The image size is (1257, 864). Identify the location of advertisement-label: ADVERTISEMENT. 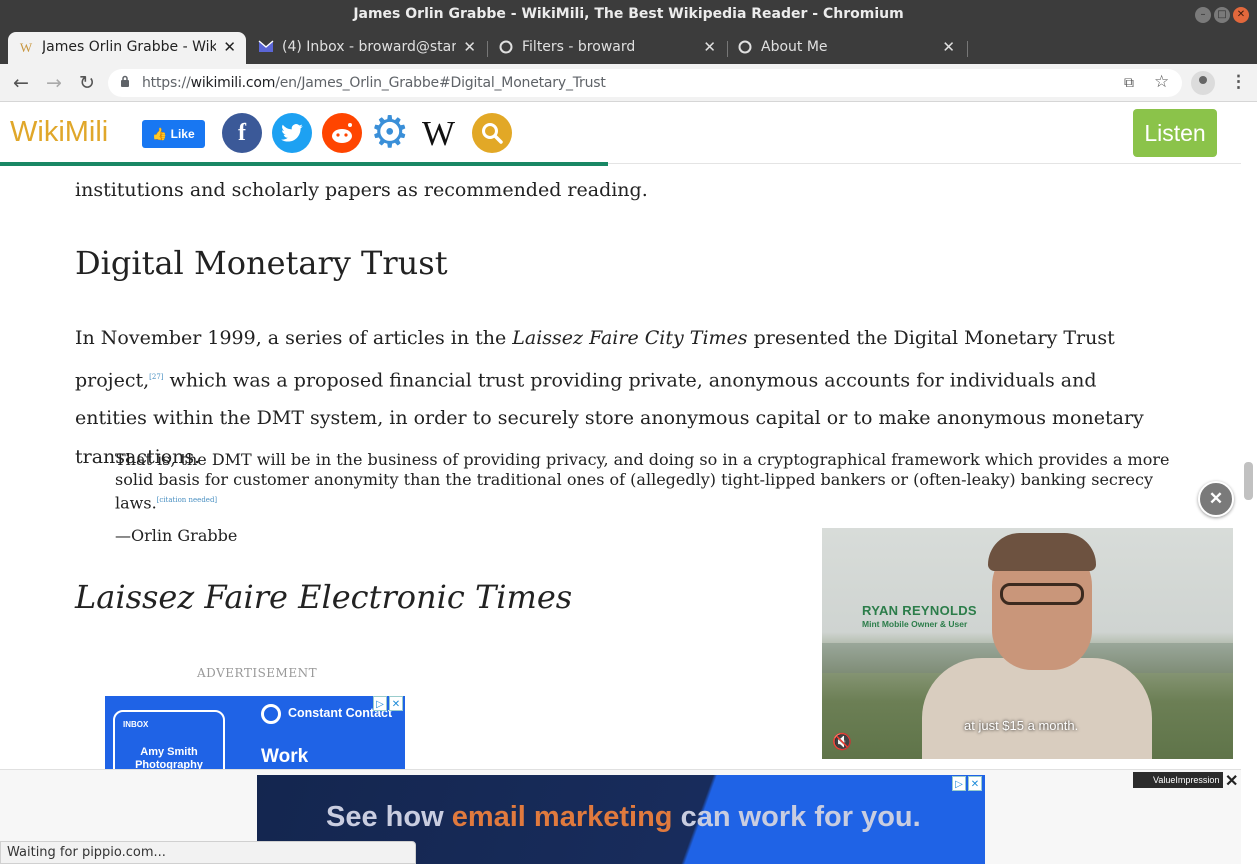
(257, 673).